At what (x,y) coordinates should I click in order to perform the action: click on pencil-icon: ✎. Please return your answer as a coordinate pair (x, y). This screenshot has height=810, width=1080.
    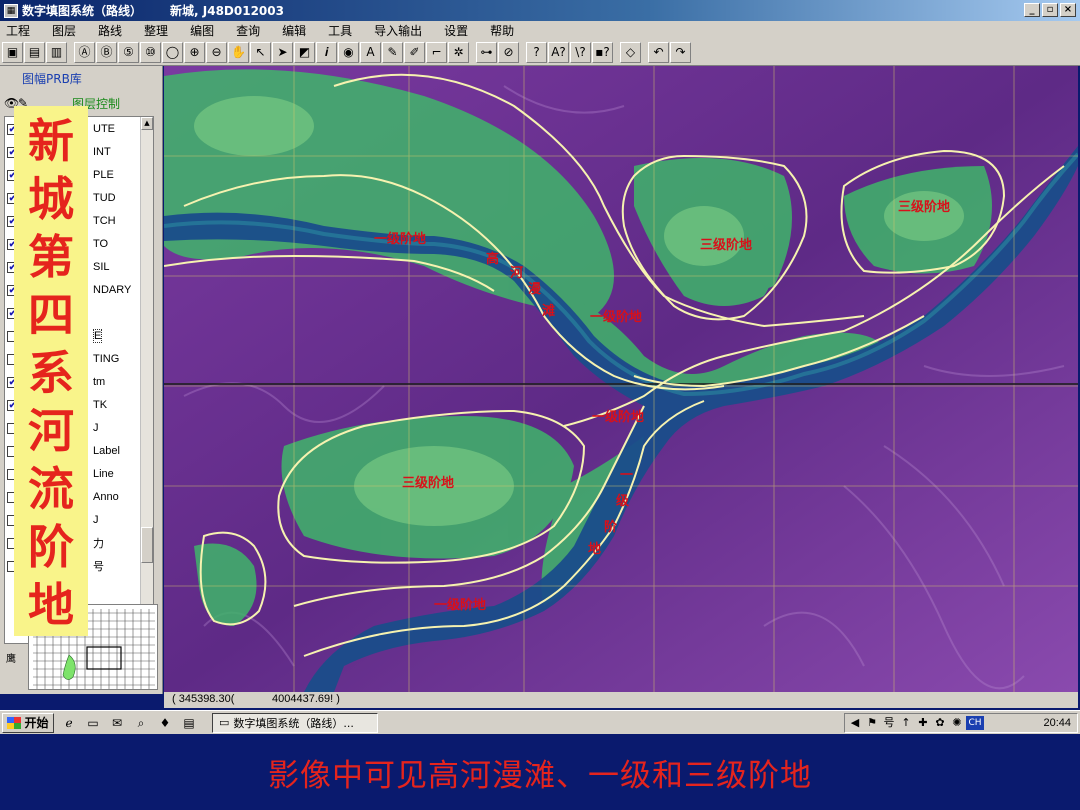
    Looking at the image, I should click on (392, 52).